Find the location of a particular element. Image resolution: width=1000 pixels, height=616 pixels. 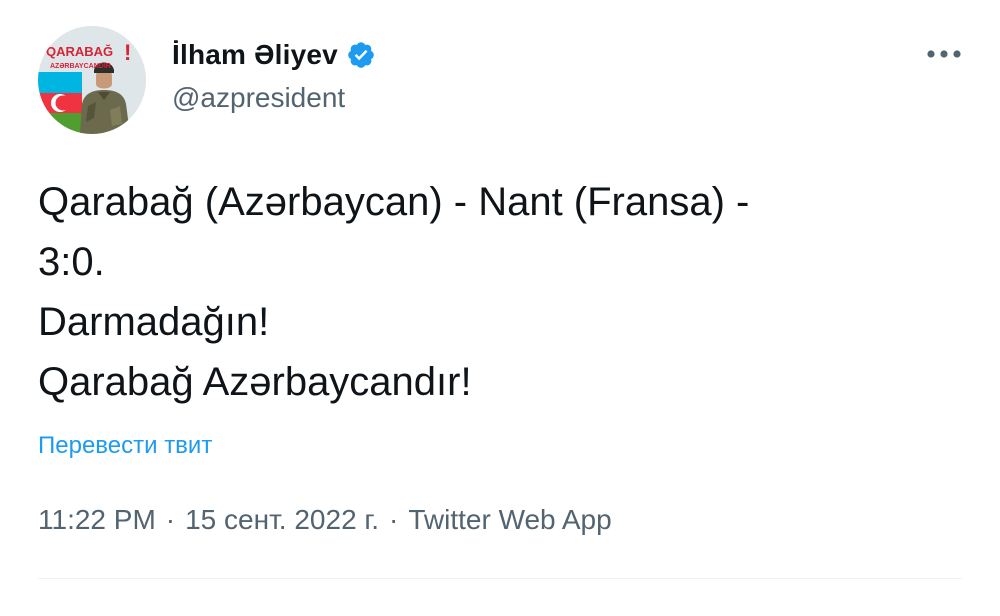

translate-tweet-link: Перевести твит is located at coordinates (125, 446).